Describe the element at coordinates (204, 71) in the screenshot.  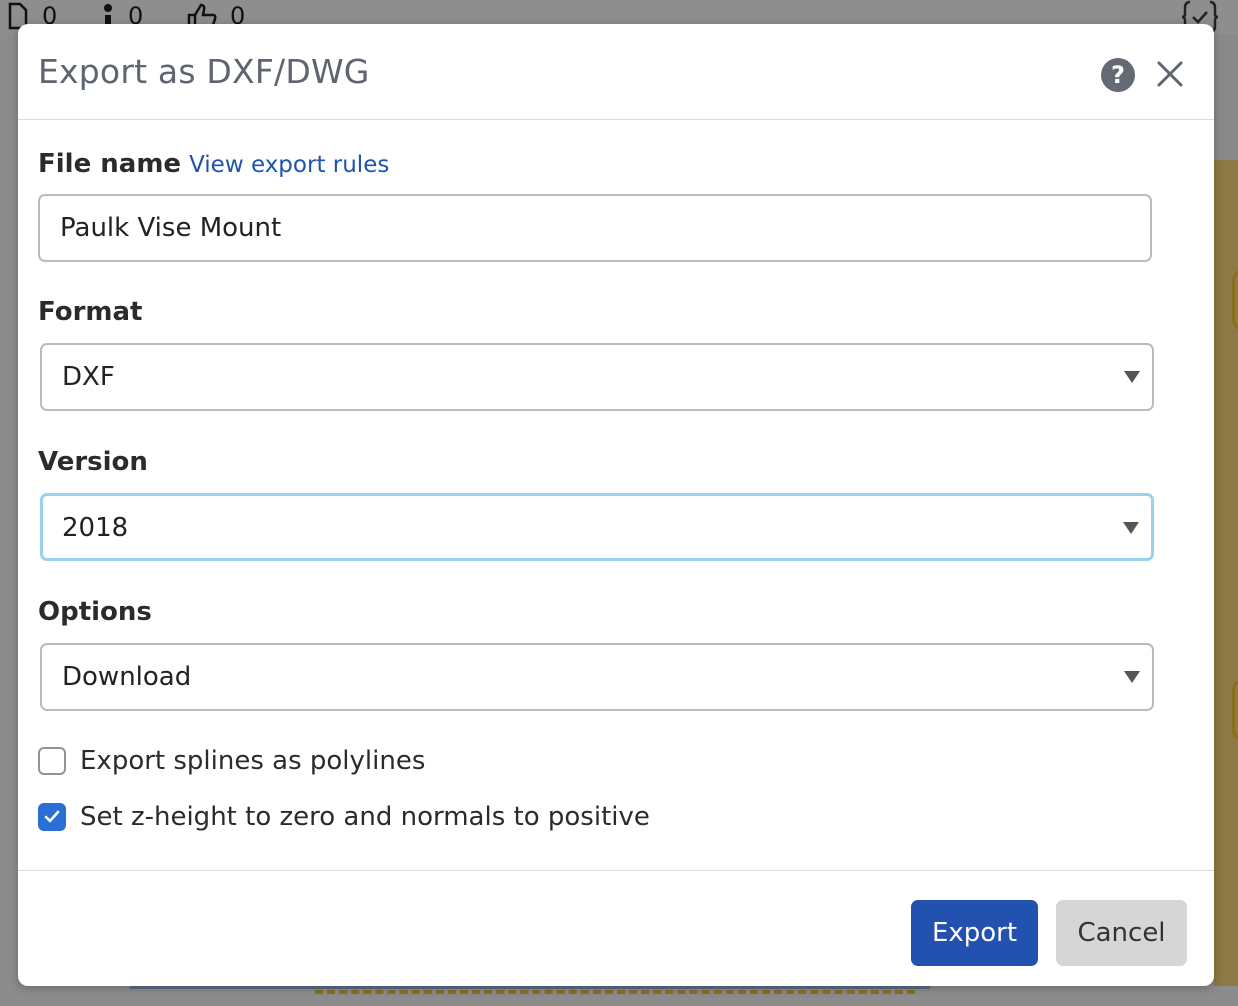
I see `dialog-title: Export as DXF/DWG` at that location.